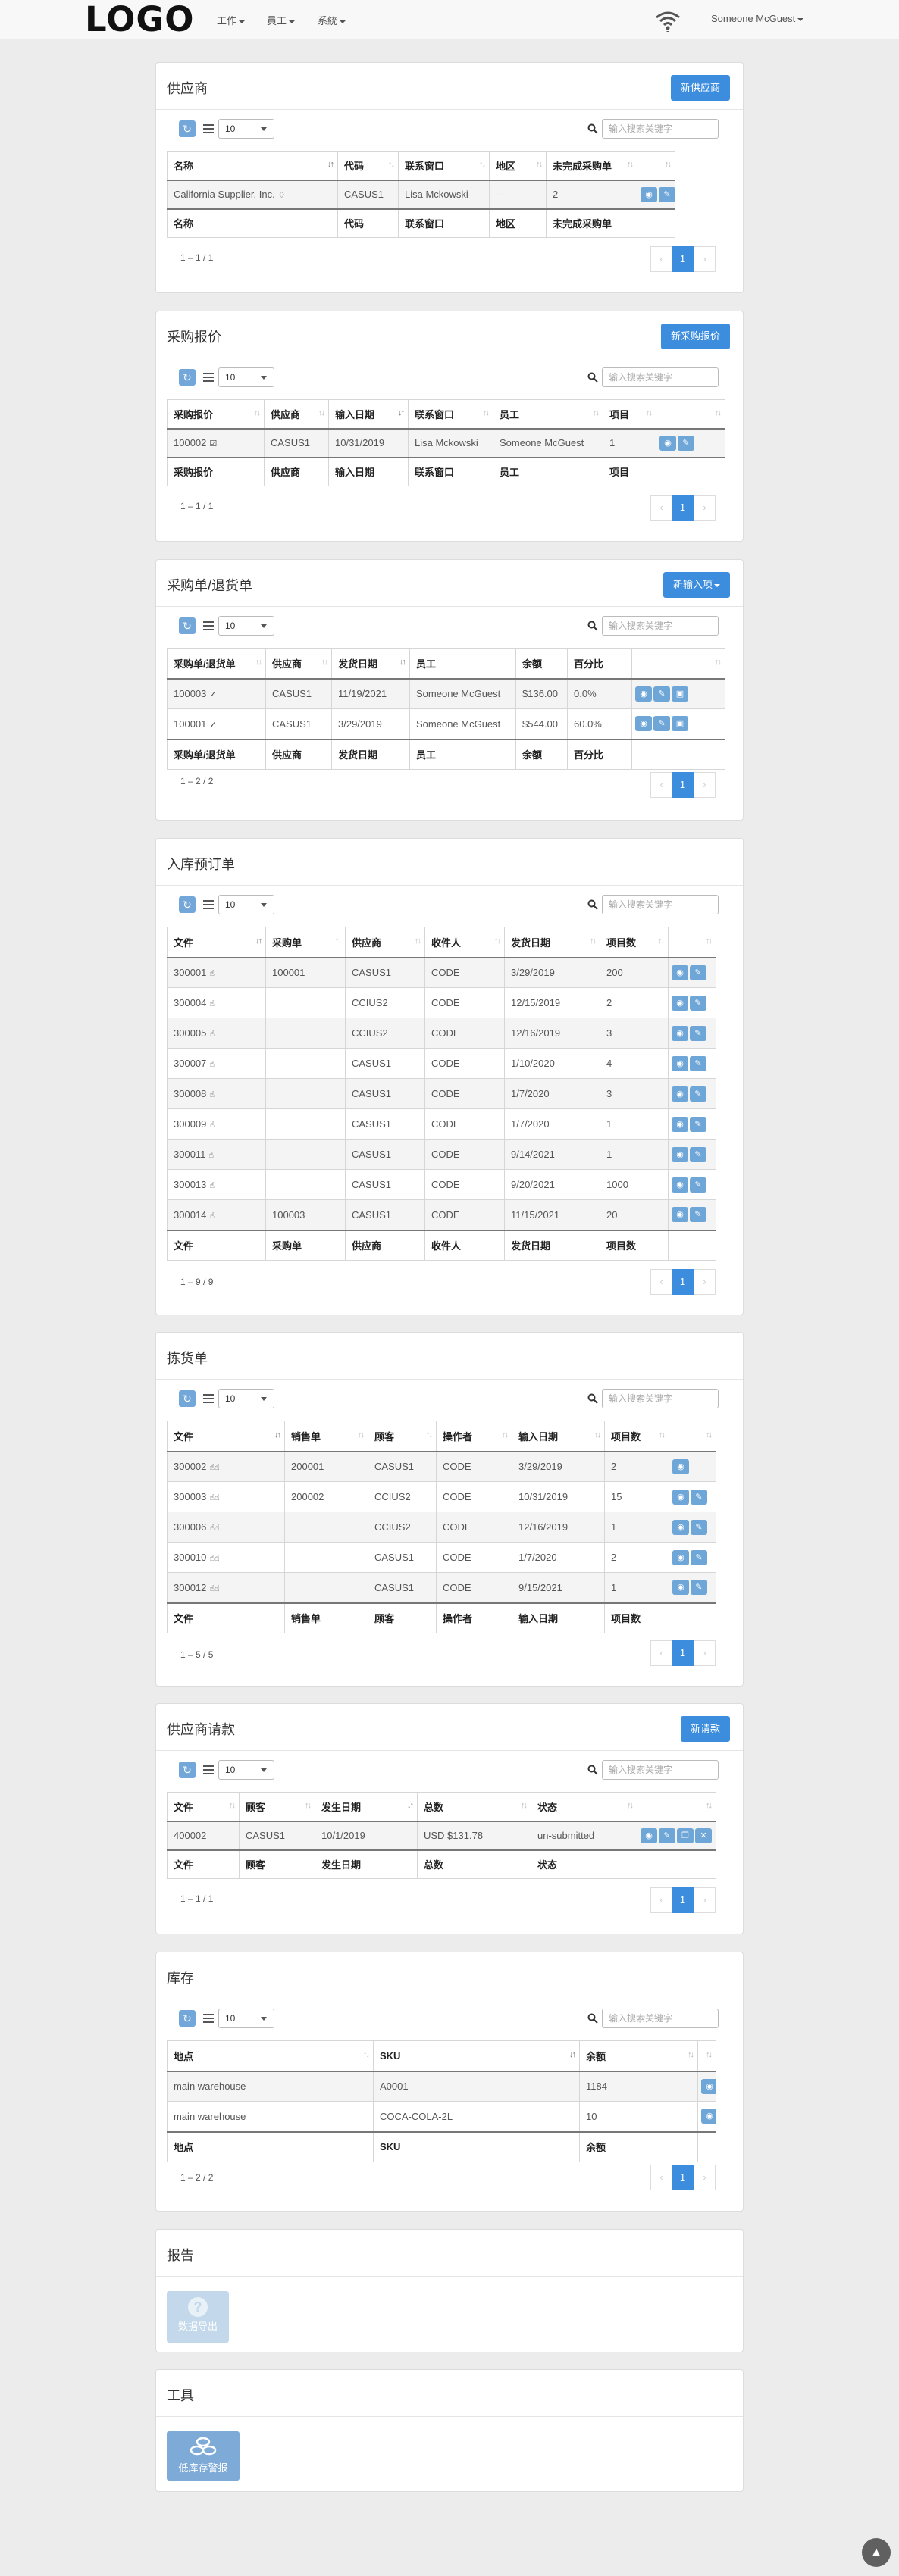  I want to click on copy-button: ❐, so click(685, 1835).